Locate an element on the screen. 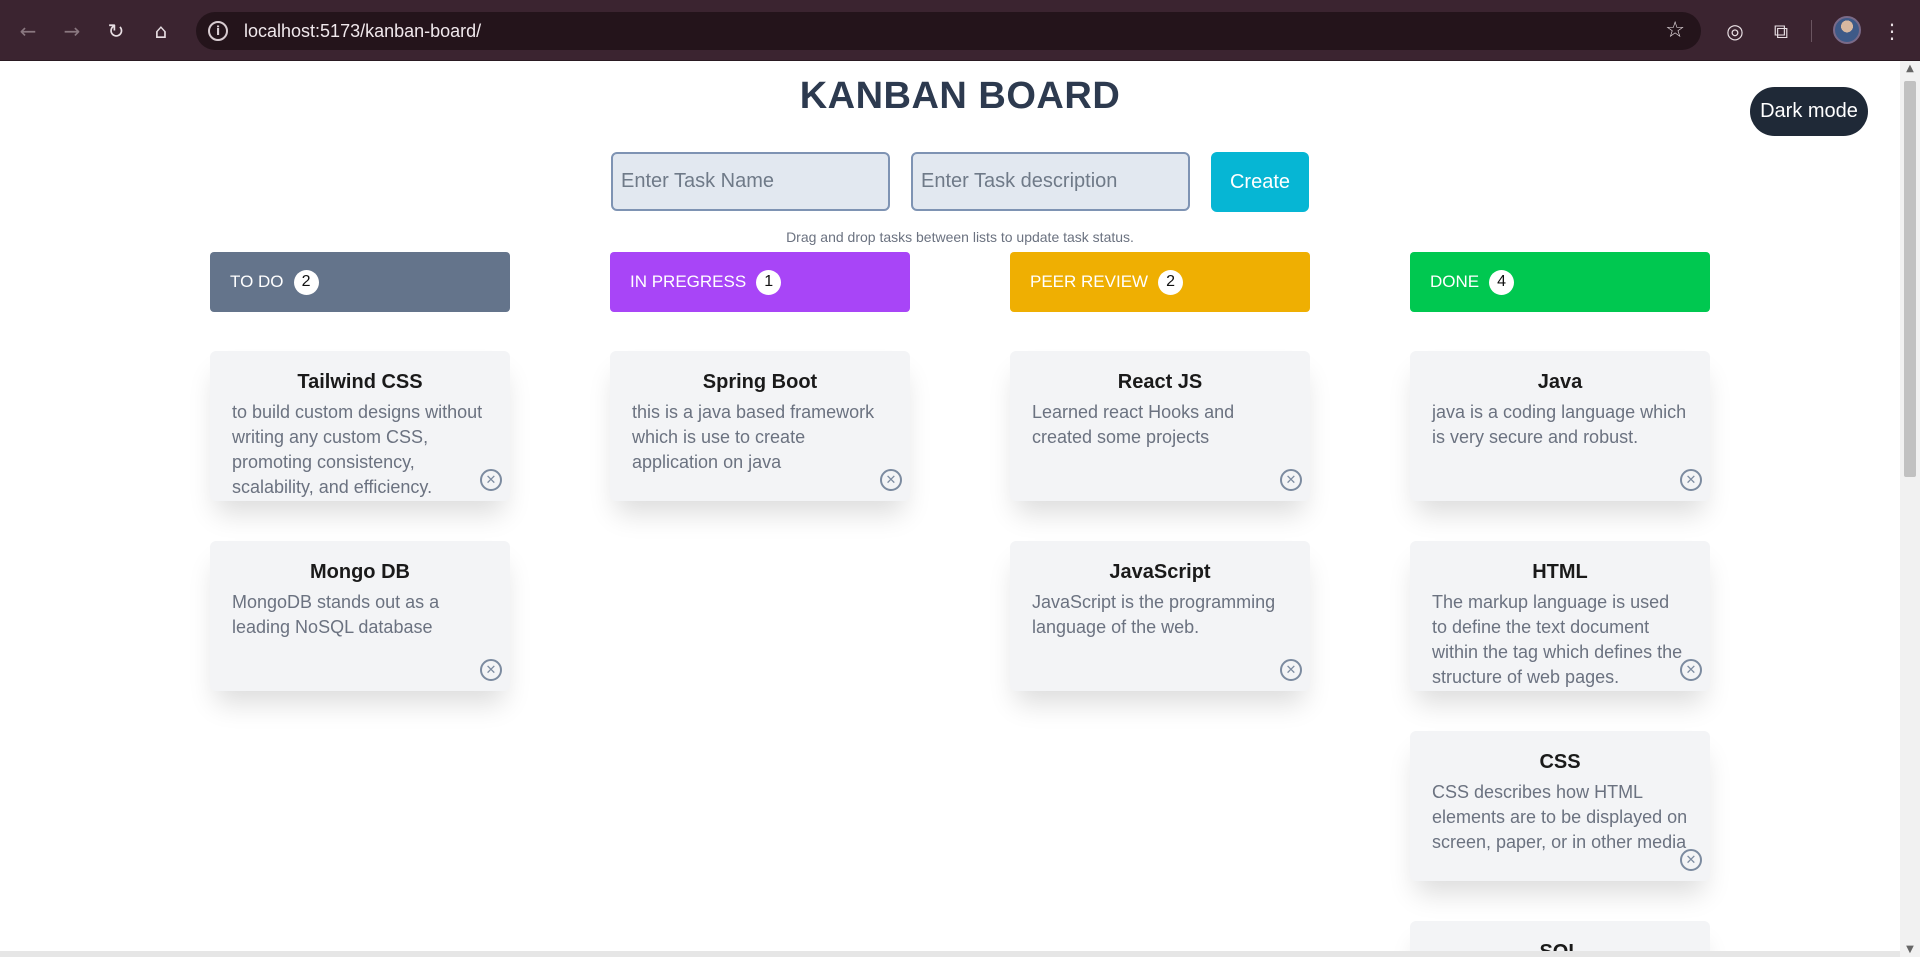 The image size is (1920, 957). reload-icon: ↻ is located at coordinates (116, 31).